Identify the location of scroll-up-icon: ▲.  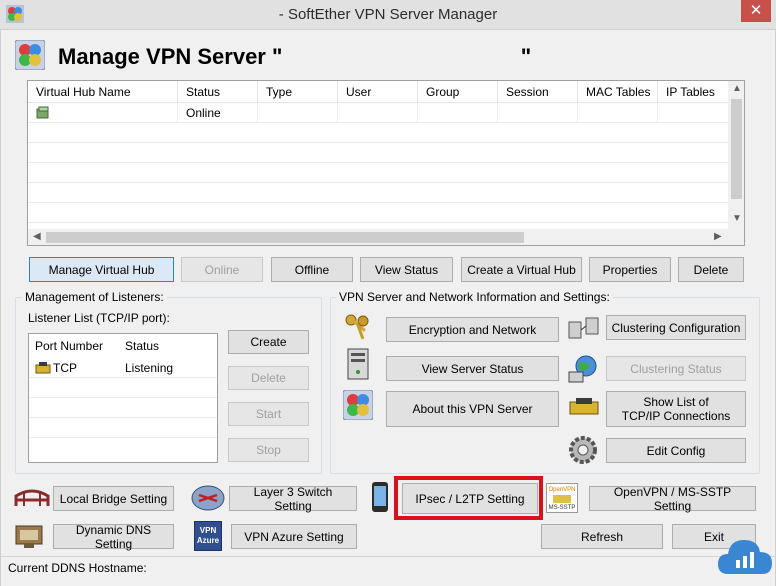
(737, 88).